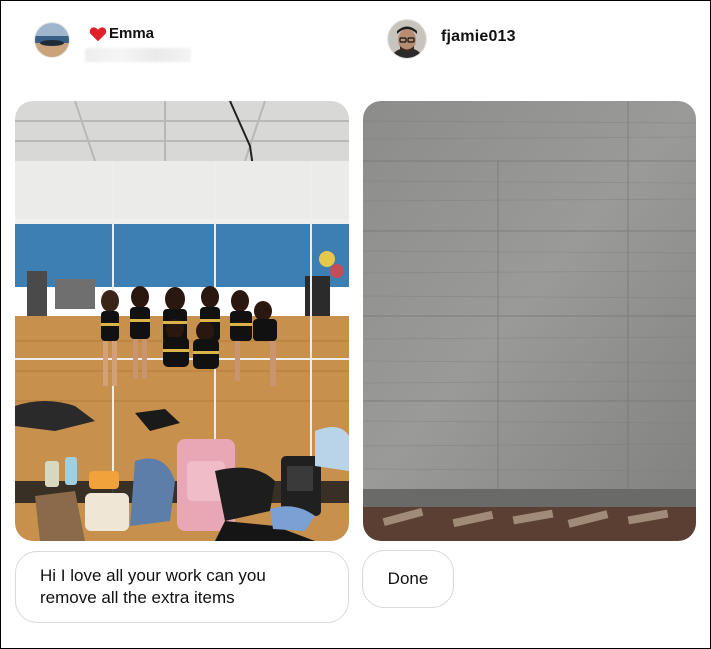  I want to click on fjamie-message-bubble: Done, so click(408, 579).